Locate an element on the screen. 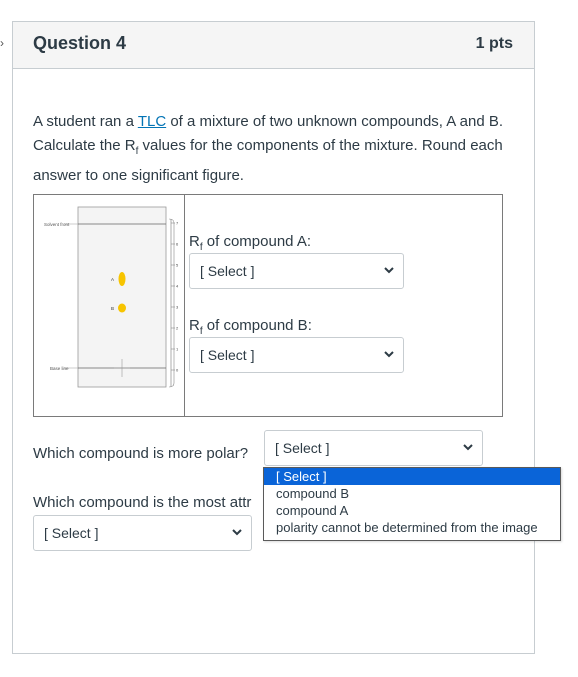  polar-question-text: Which compound is more polar? is located at coordinates (141, 453).